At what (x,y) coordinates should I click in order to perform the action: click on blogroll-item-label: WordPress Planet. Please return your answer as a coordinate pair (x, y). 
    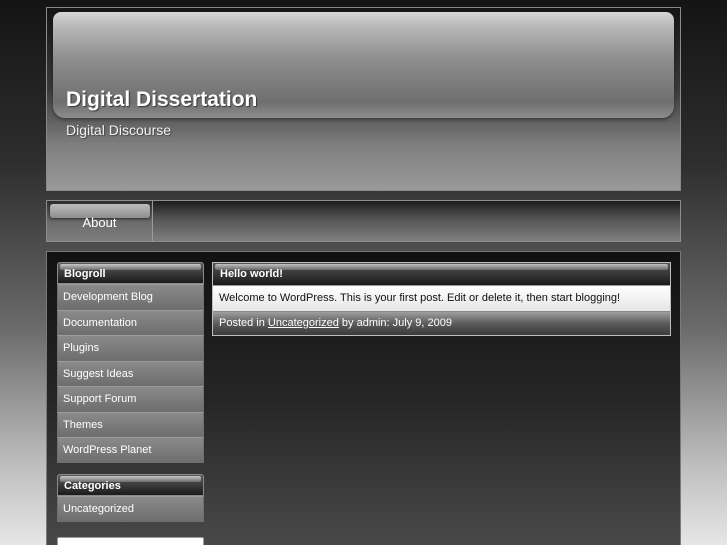
    Looking at the image, I should click on (107, 450).